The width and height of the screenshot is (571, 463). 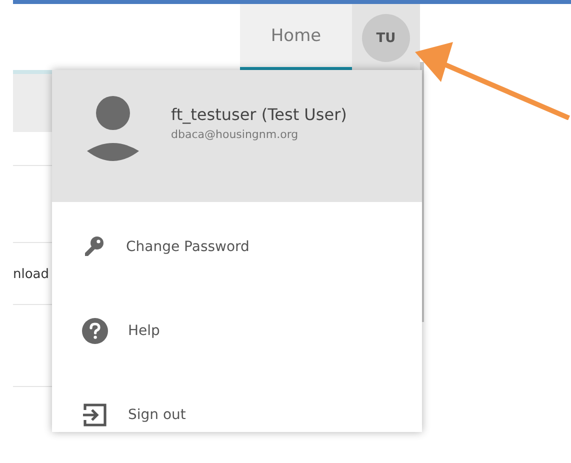 I want to click on user-avatar-button: TU, so click(x=386, y=38).